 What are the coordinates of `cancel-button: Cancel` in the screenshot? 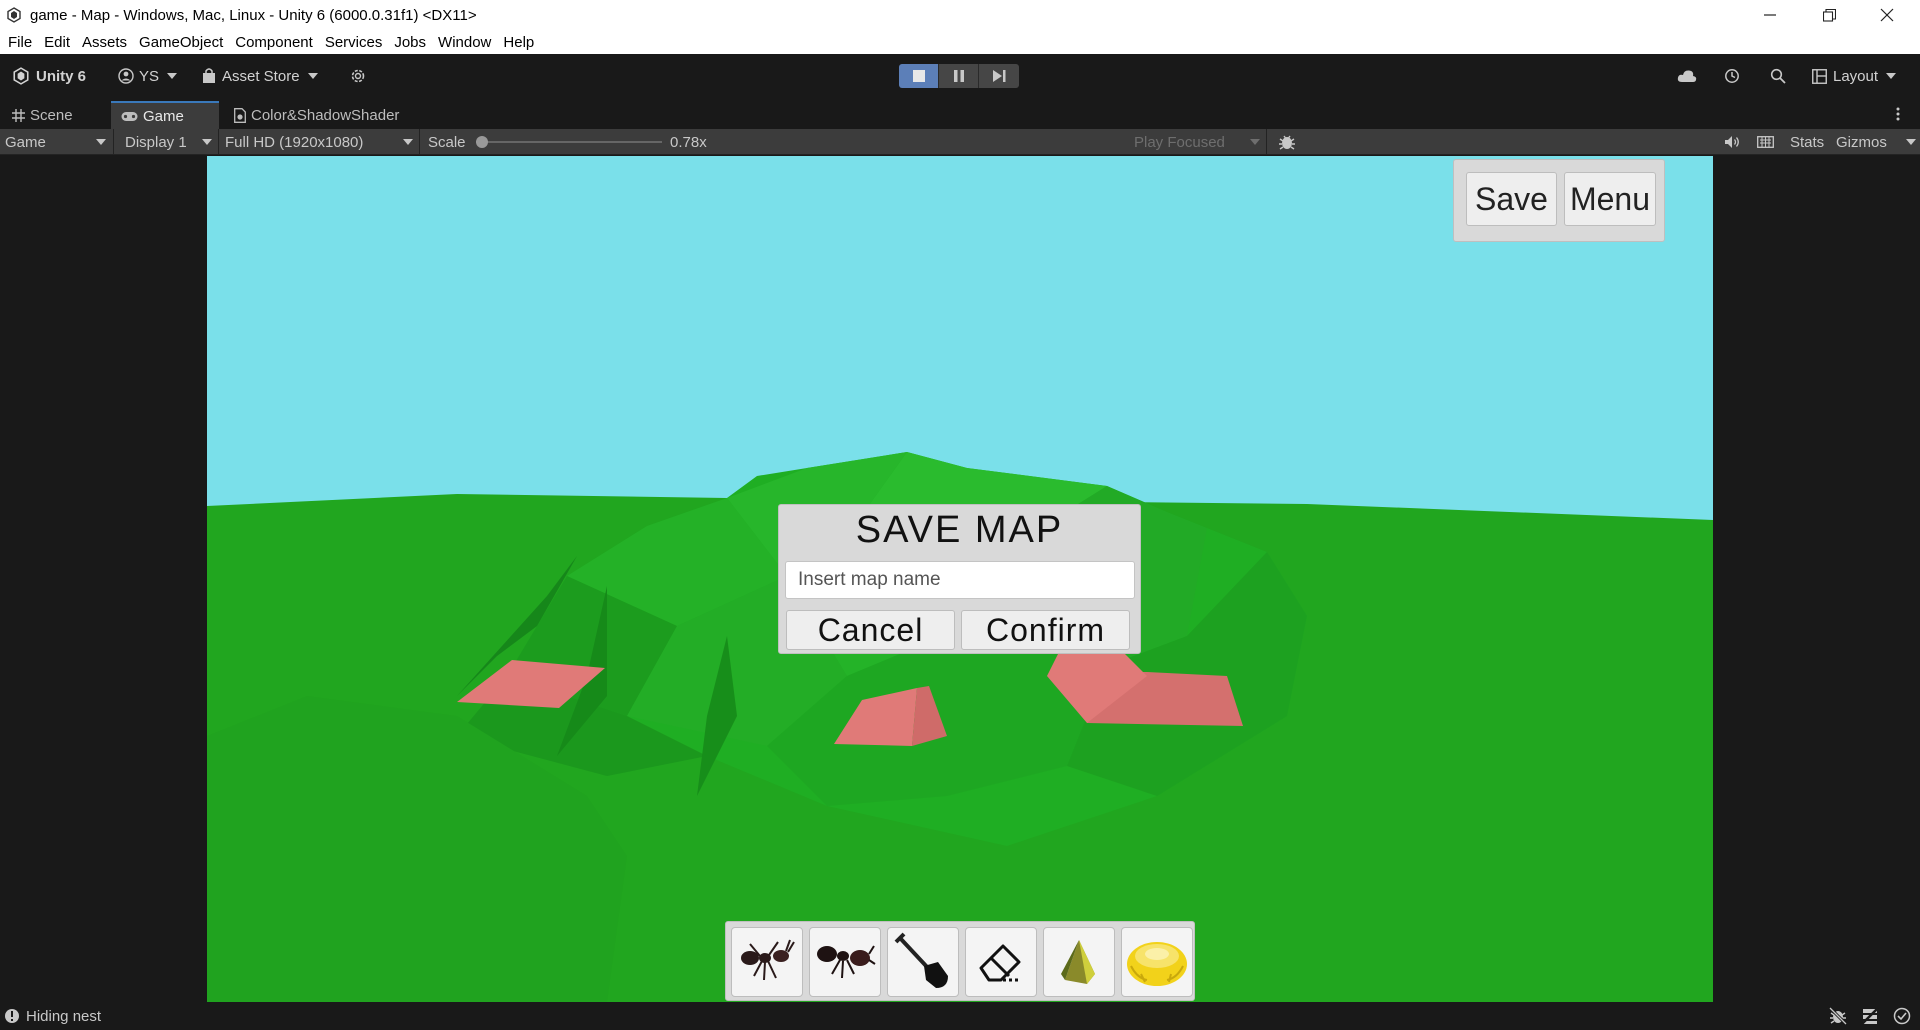 It's located at (870, 630).